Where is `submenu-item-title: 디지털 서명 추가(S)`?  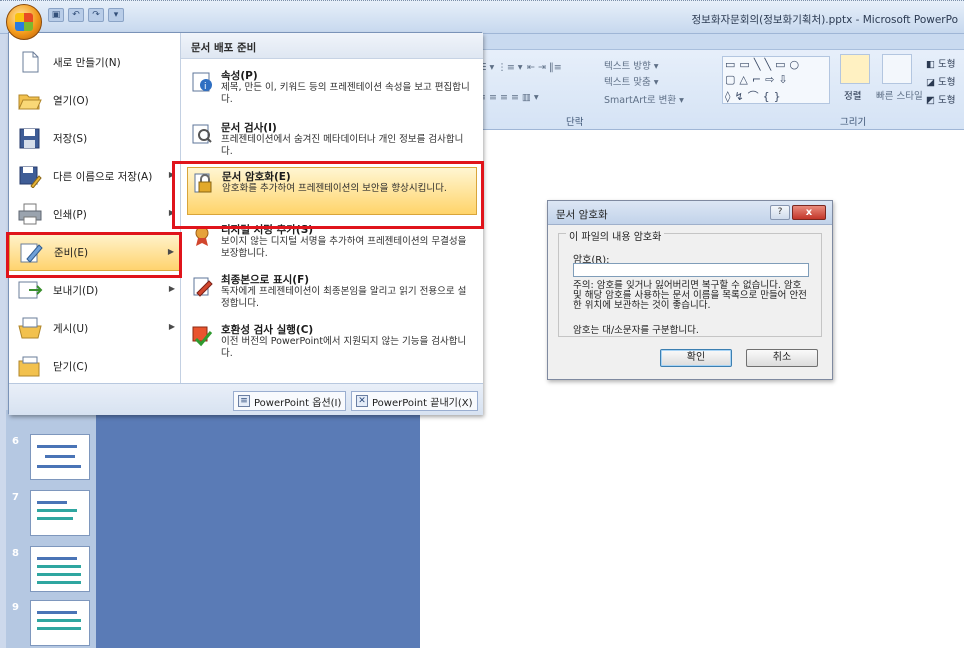
submenu-item-title: 디지털 서명 추가(S) is located at coordinates (267, 230).